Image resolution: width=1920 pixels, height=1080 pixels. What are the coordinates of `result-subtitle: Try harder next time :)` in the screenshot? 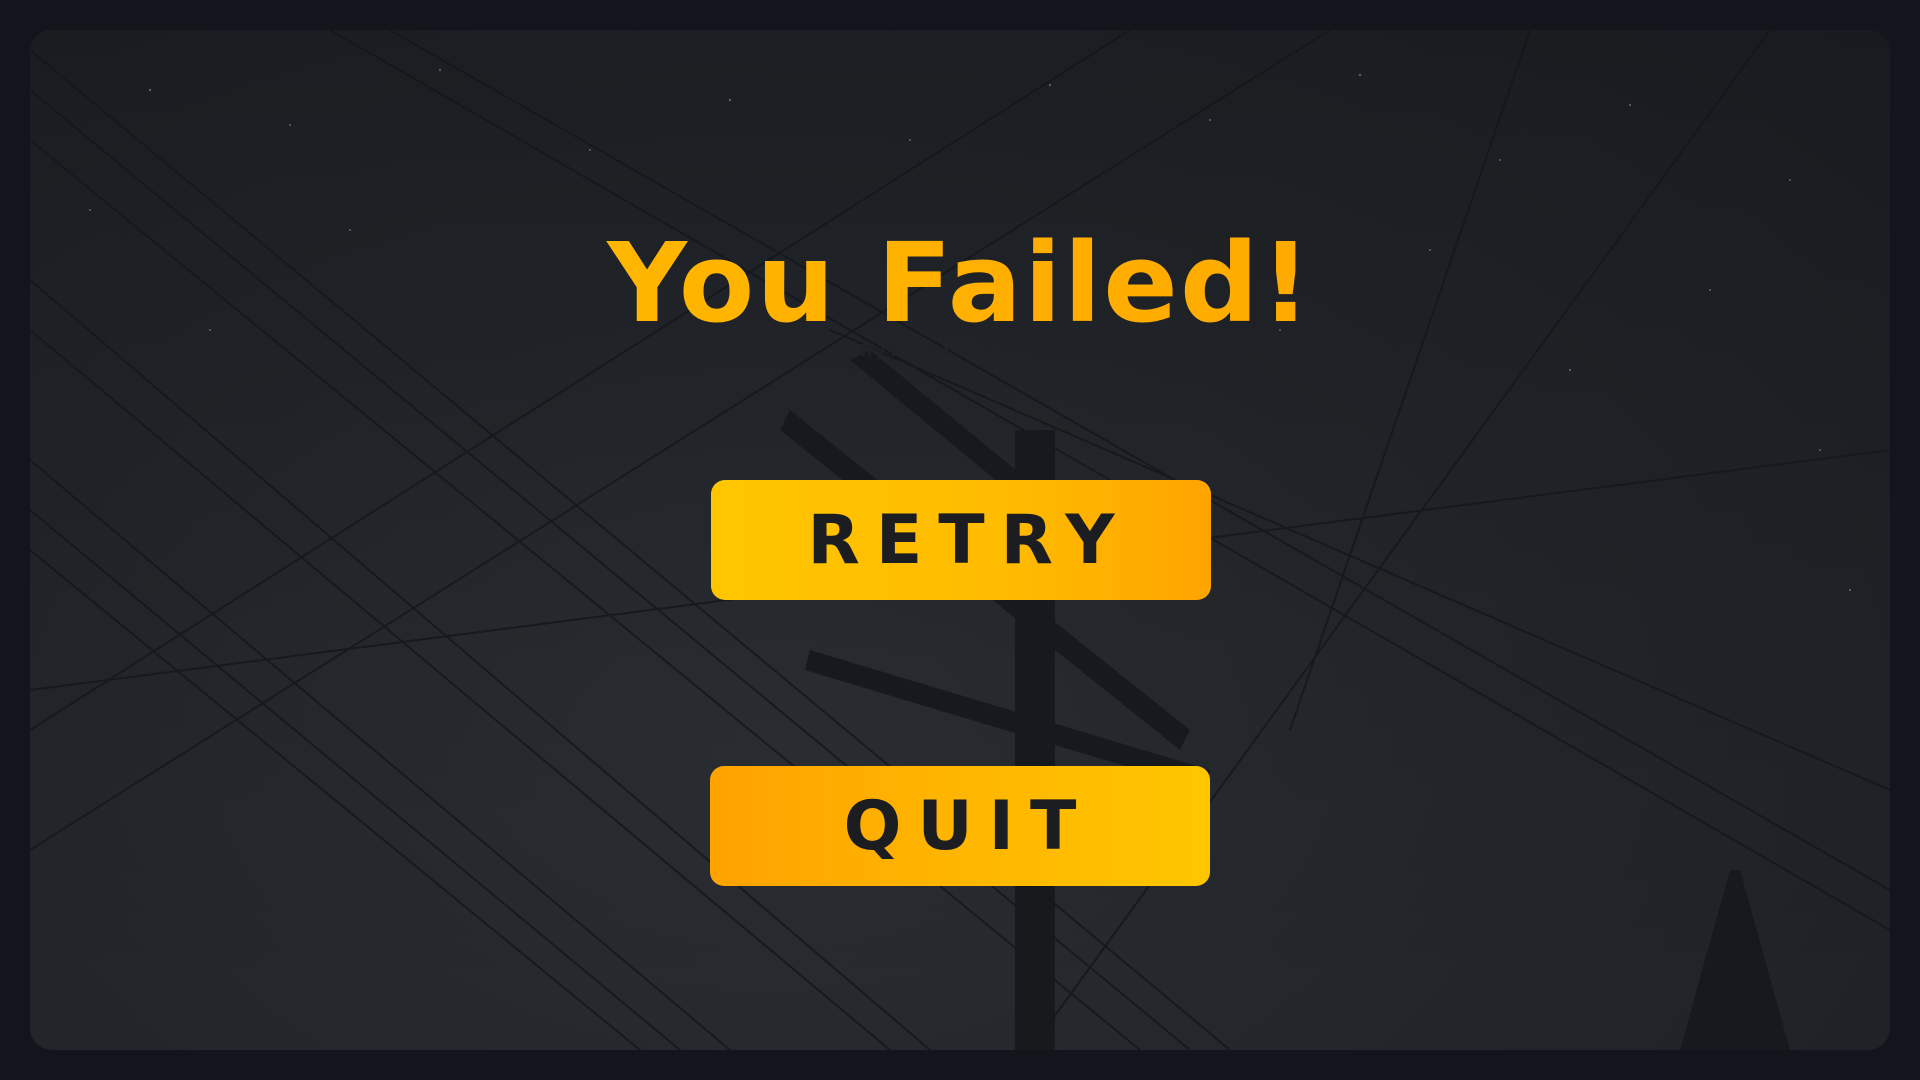 It's located at (960, 350).